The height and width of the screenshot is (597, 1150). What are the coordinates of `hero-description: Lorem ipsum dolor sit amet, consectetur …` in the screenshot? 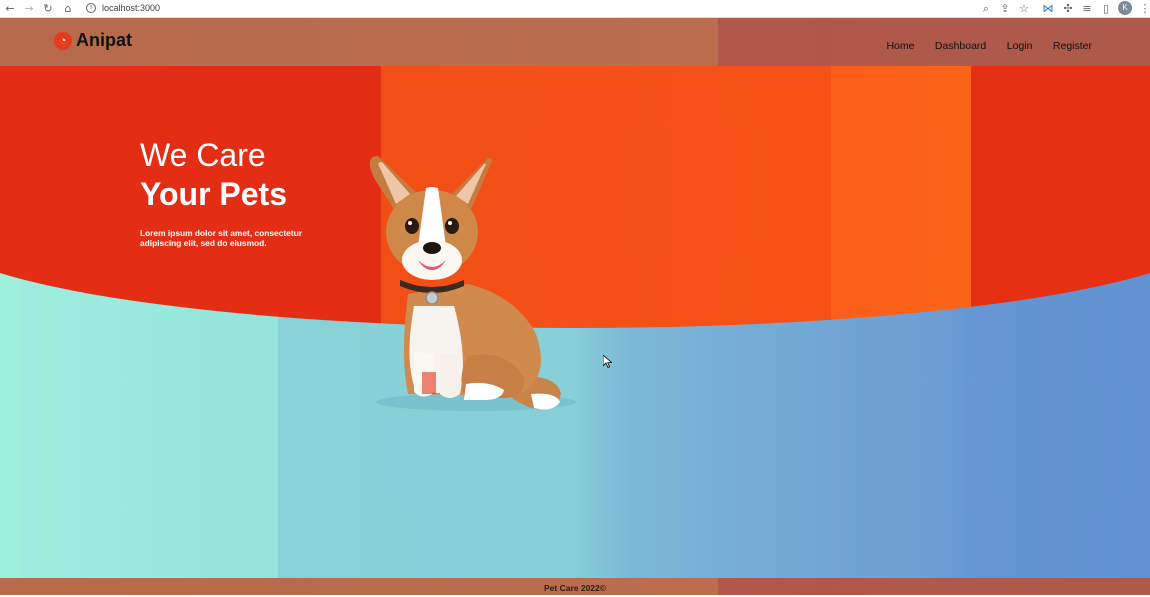 It's located at (221, 238).